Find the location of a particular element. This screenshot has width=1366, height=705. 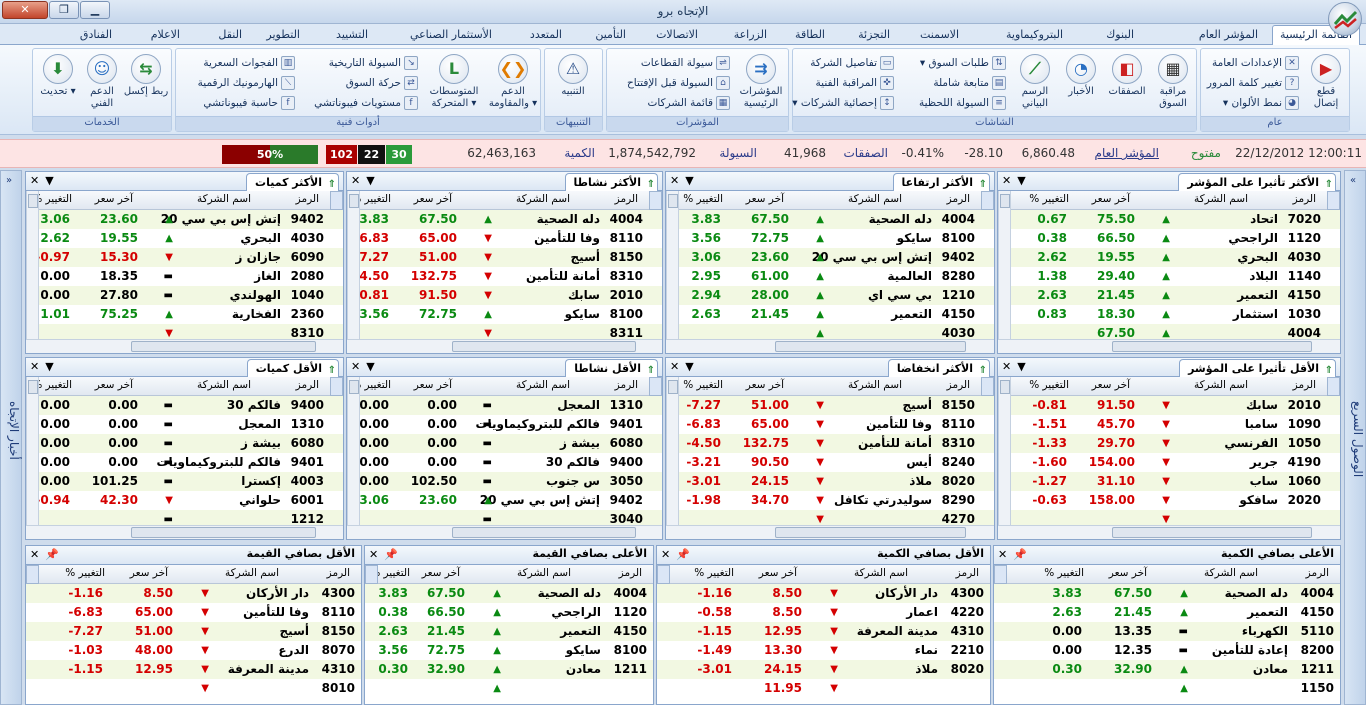

table-row: 4190 جرير ▼ 154.00 -1.60 is located at coordinates (1169, 462).